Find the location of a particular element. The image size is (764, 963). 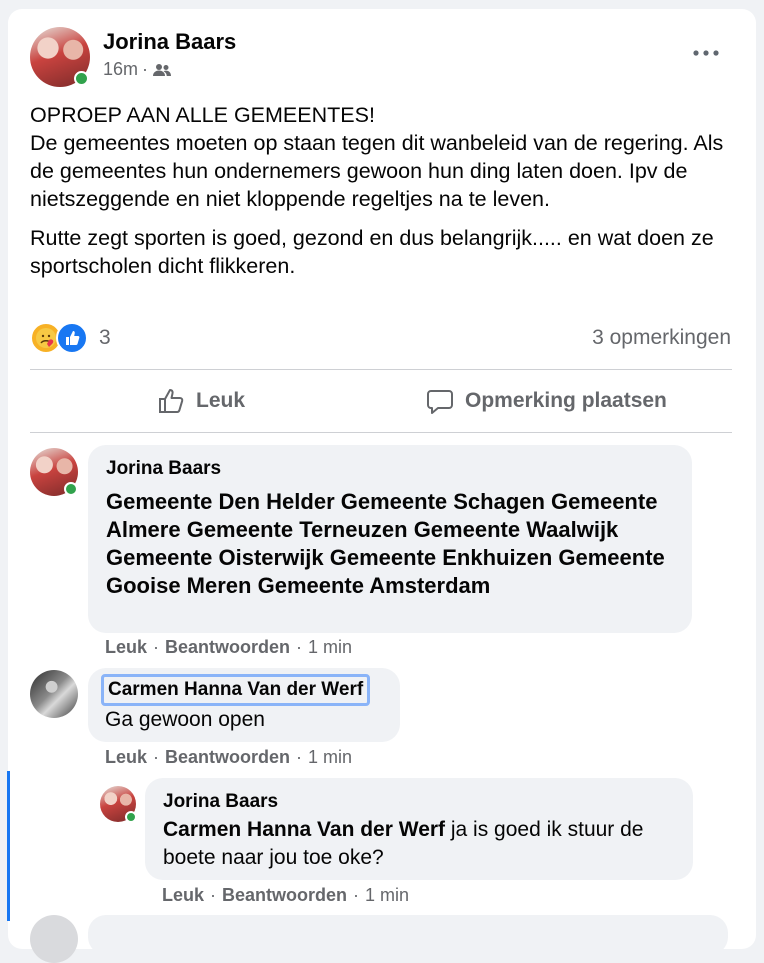

reply-meta: Leuk · Beantwoorden · 1 min is located at coordinates (285, 895).